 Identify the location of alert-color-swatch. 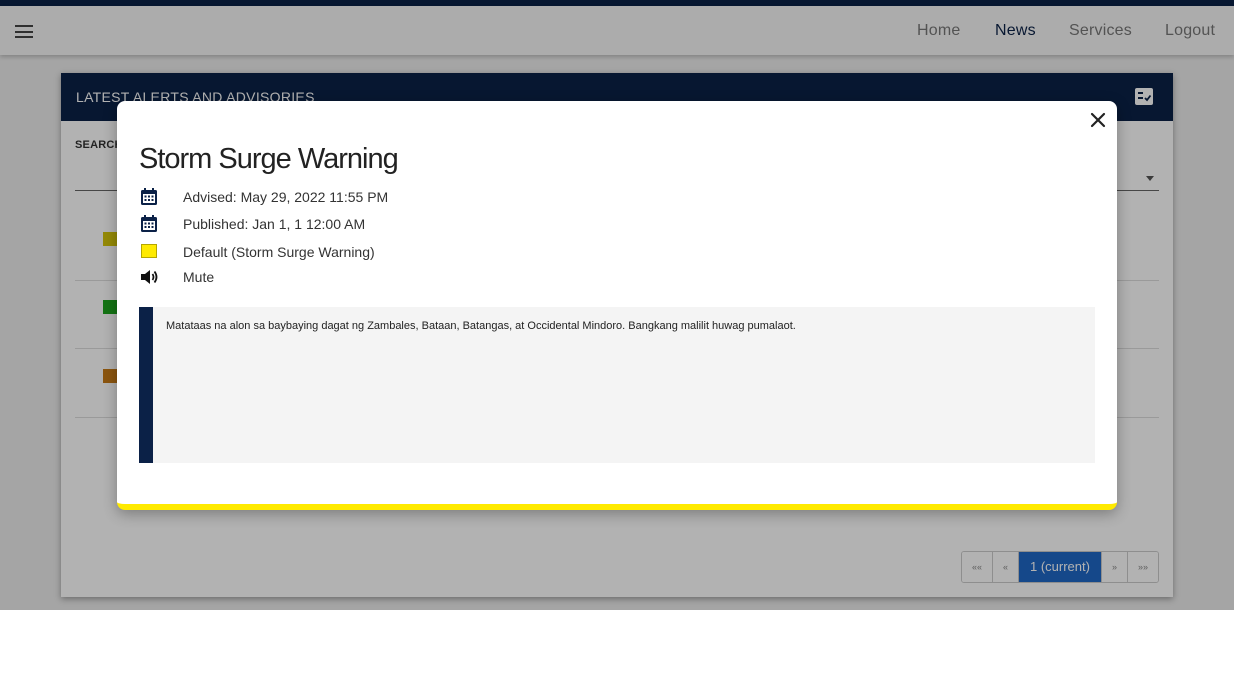
(149, 251).